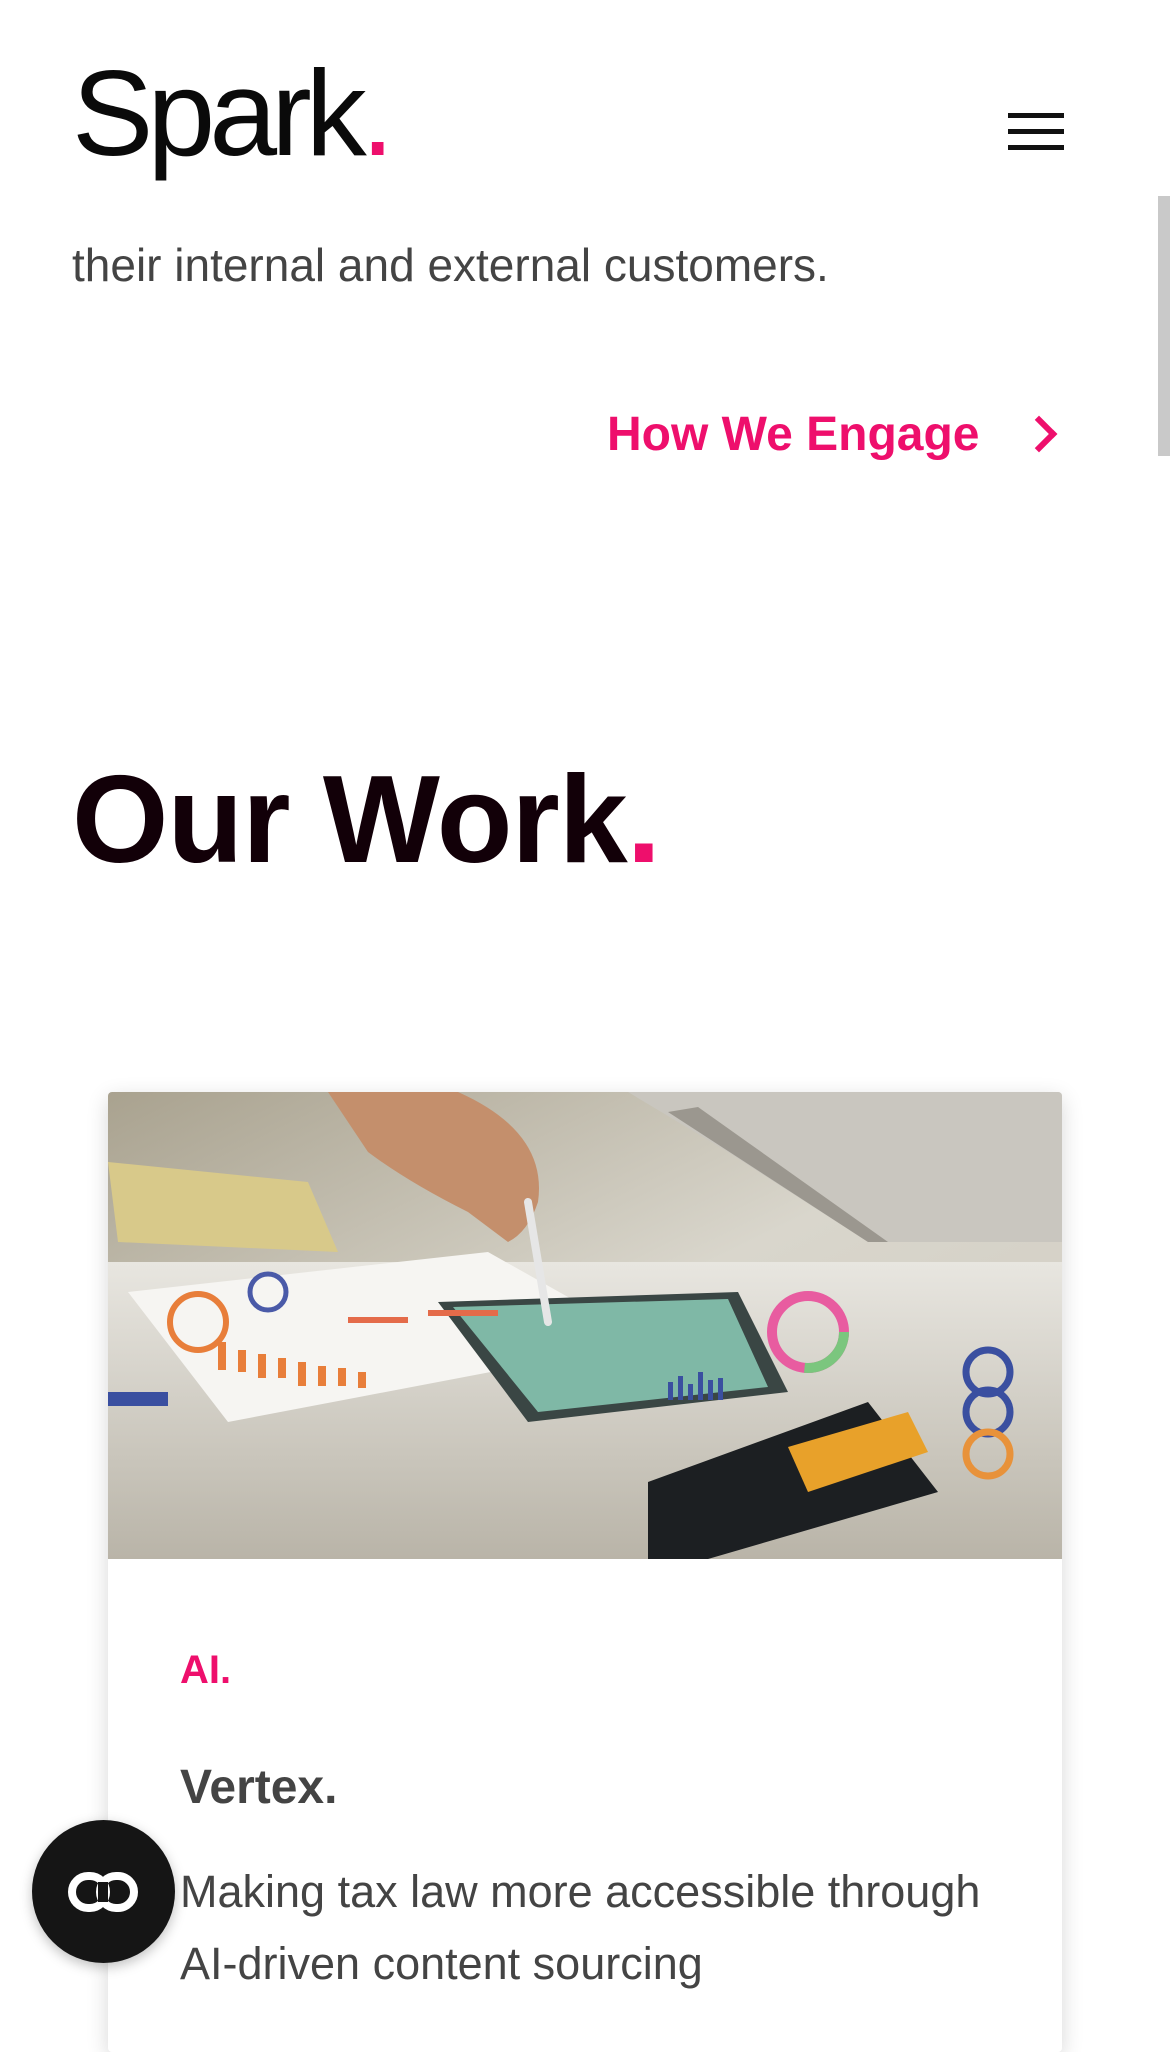 The width and height of the screenshot is (1170, 2052). What do you see at coordinates (259, 1787) in the screenshot?
I see `card-title: Vertex.` at bounding box center [259, 1787].